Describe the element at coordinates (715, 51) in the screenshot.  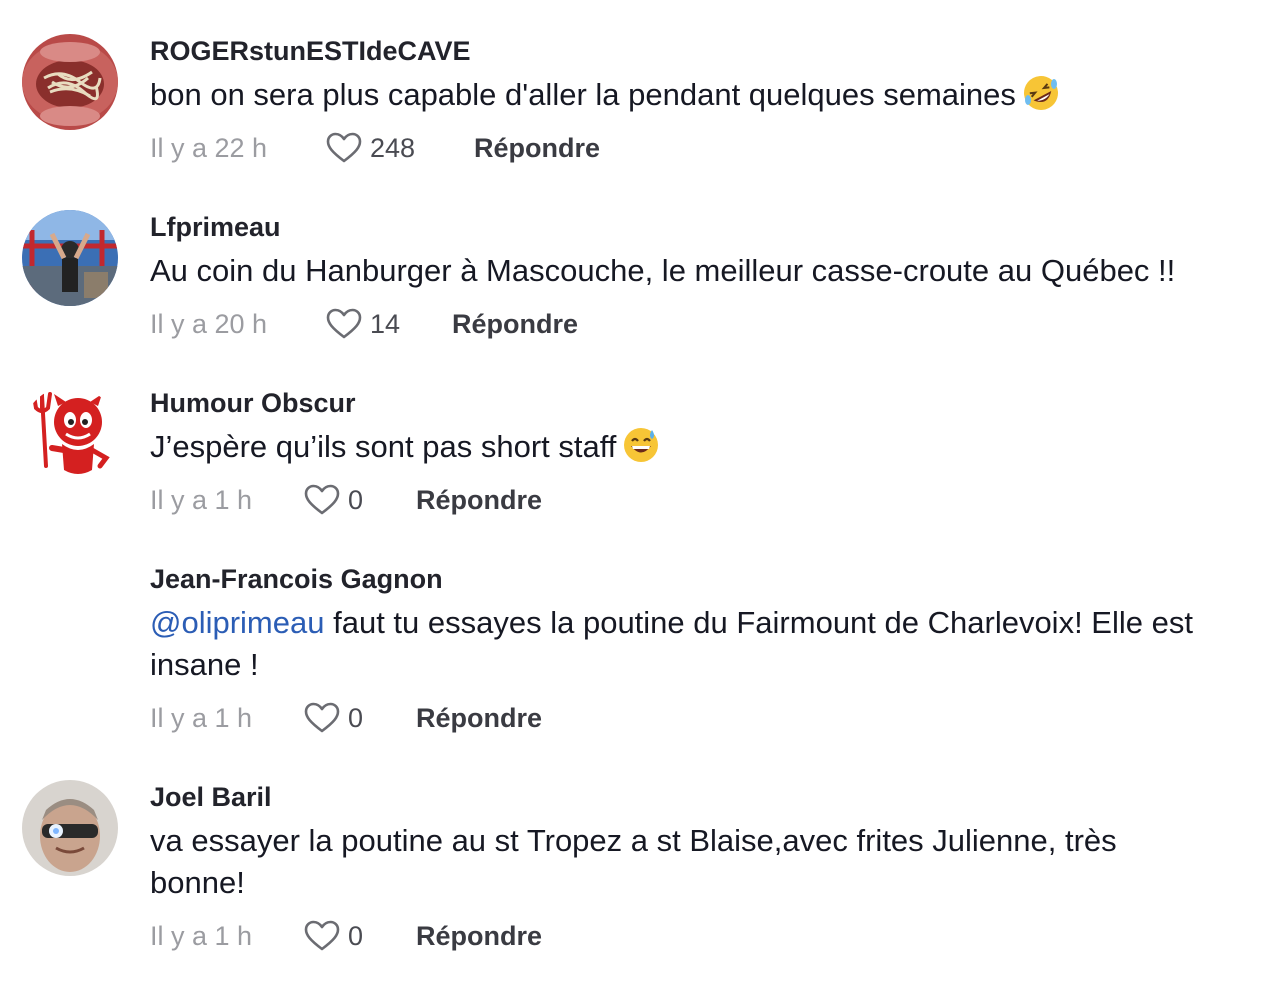
I see `comment-username: ROGERstunESTIdeCAVE` at that location.